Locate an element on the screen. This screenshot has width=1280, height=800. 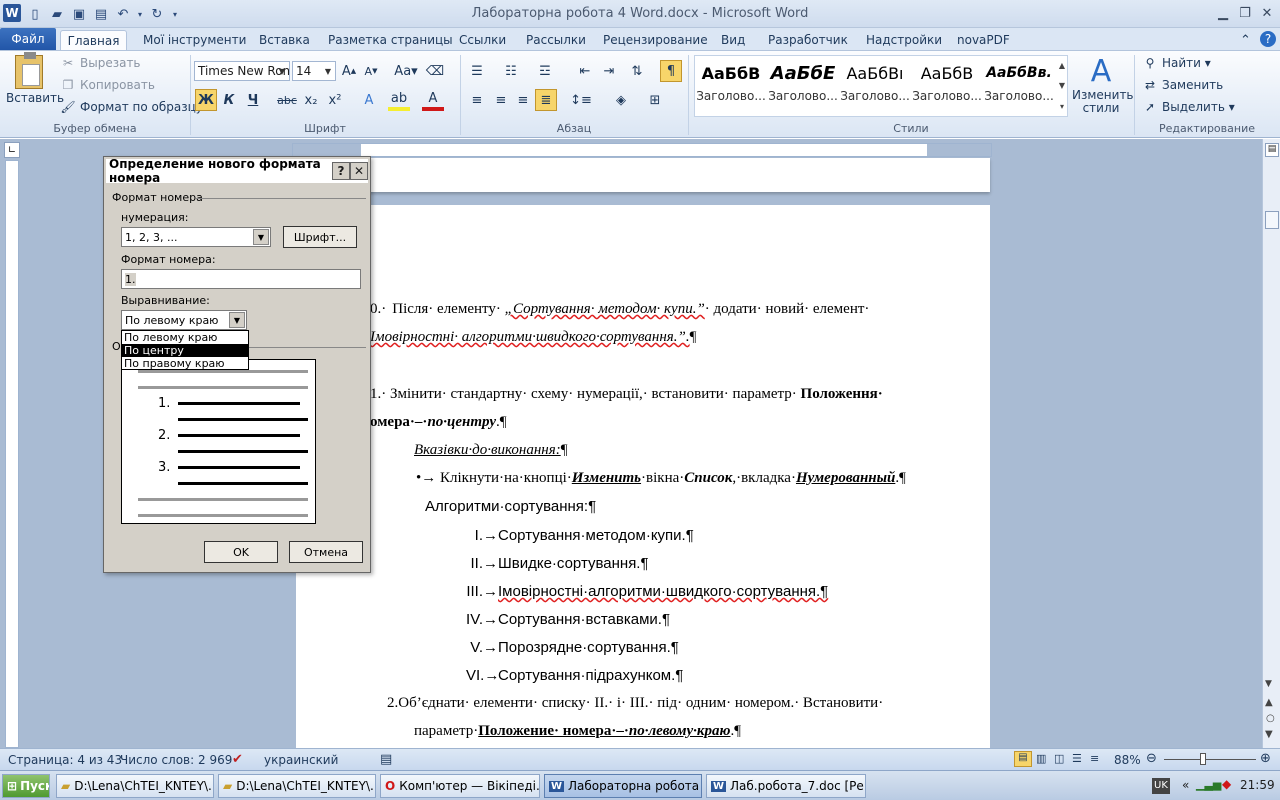
bold-button: Ж is located at coordinates (206, 100).